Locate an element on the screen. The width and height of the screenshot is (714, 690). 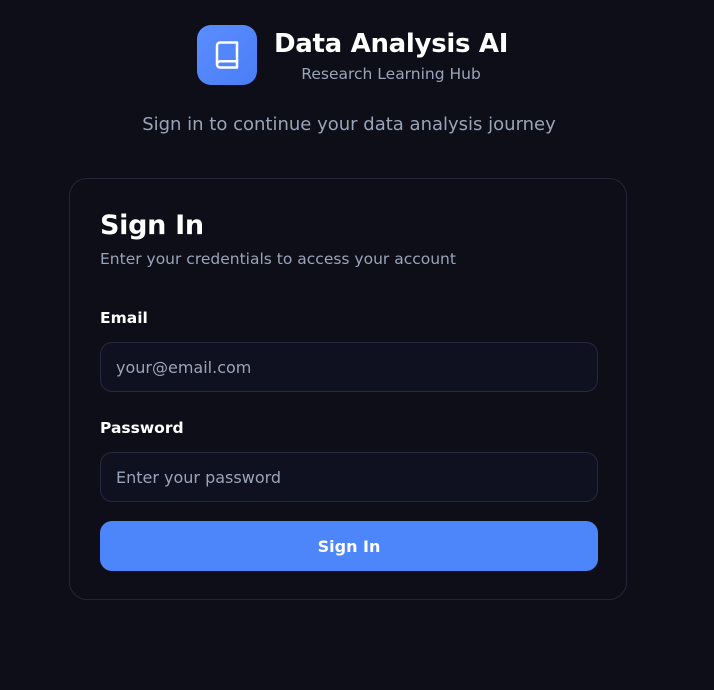
email-label: Email is located at coordinates (124, 318).